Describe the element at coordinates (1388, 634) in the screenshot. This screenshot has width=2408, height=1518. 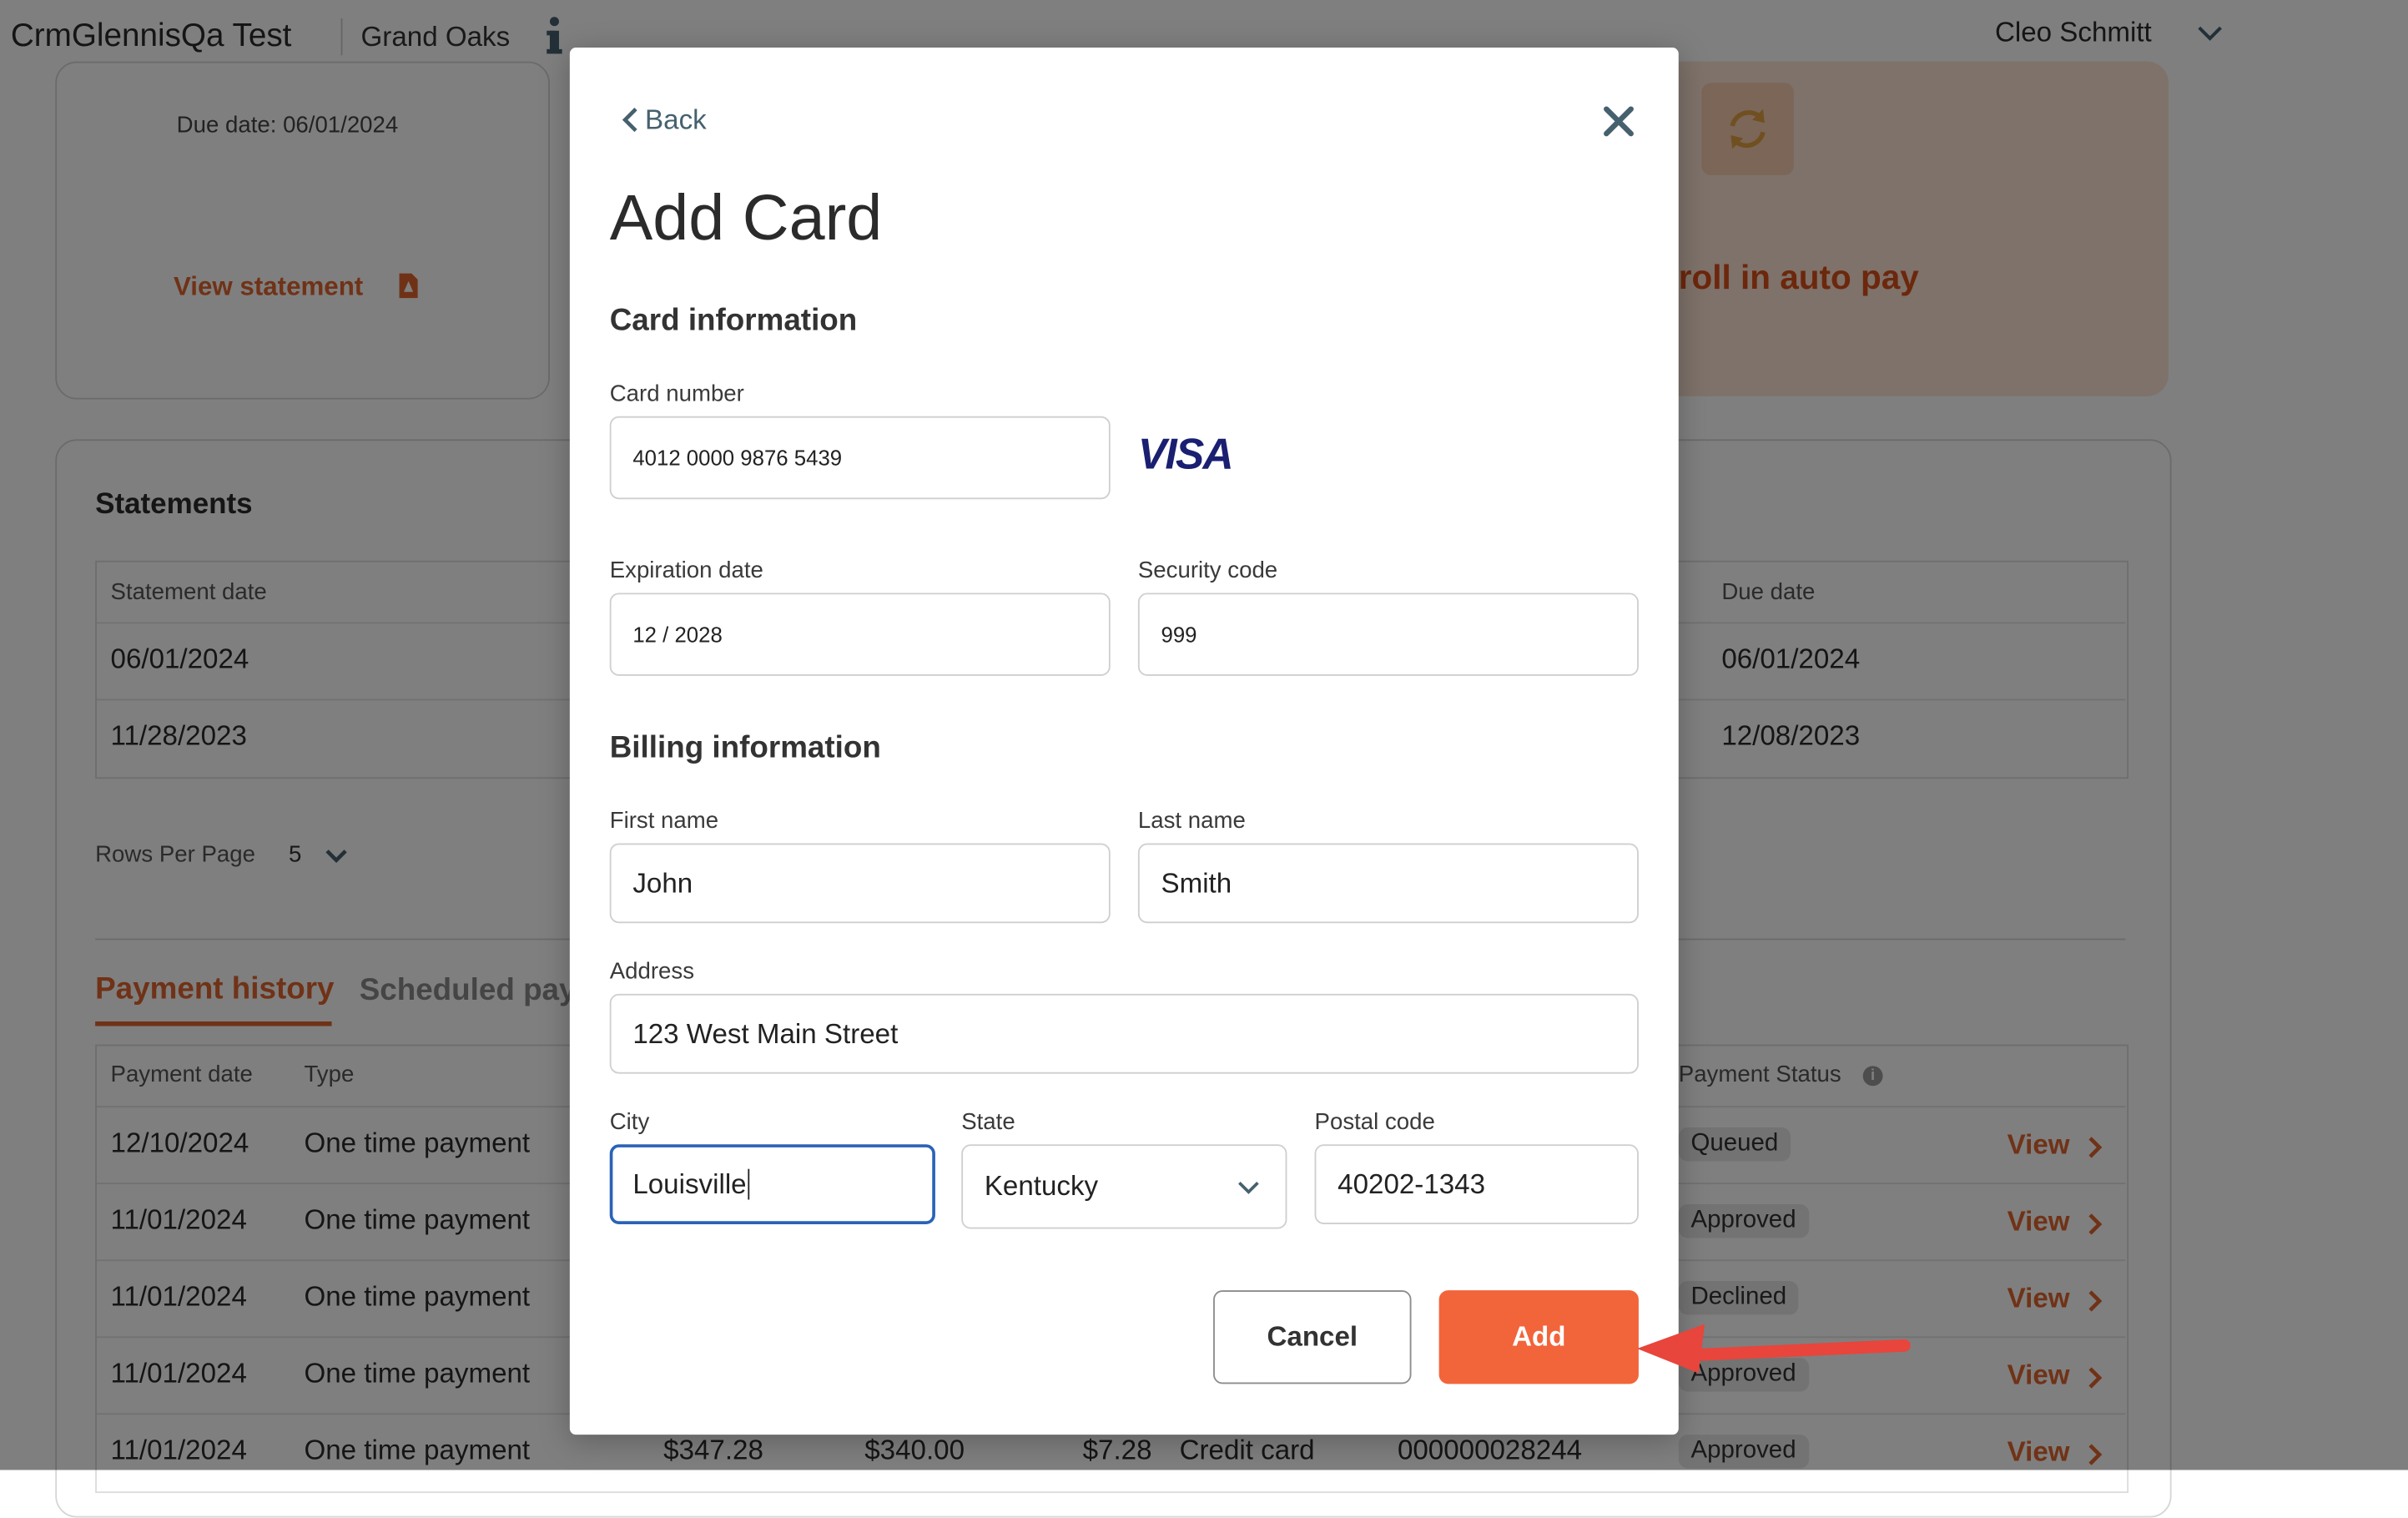
I see `security-code-field: 999` at that location.